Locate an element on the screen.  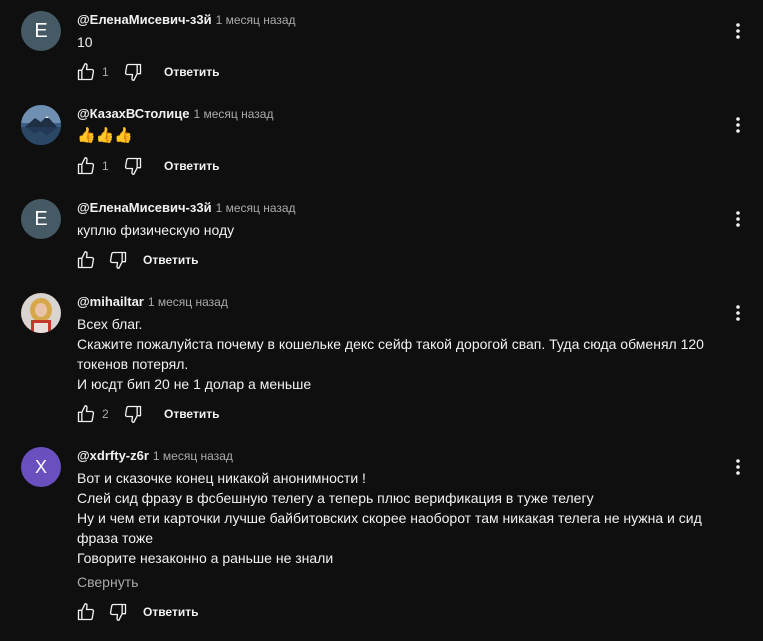
comment-header: @mihailtar 1 месяц назад is located at coordinates (152, 302).